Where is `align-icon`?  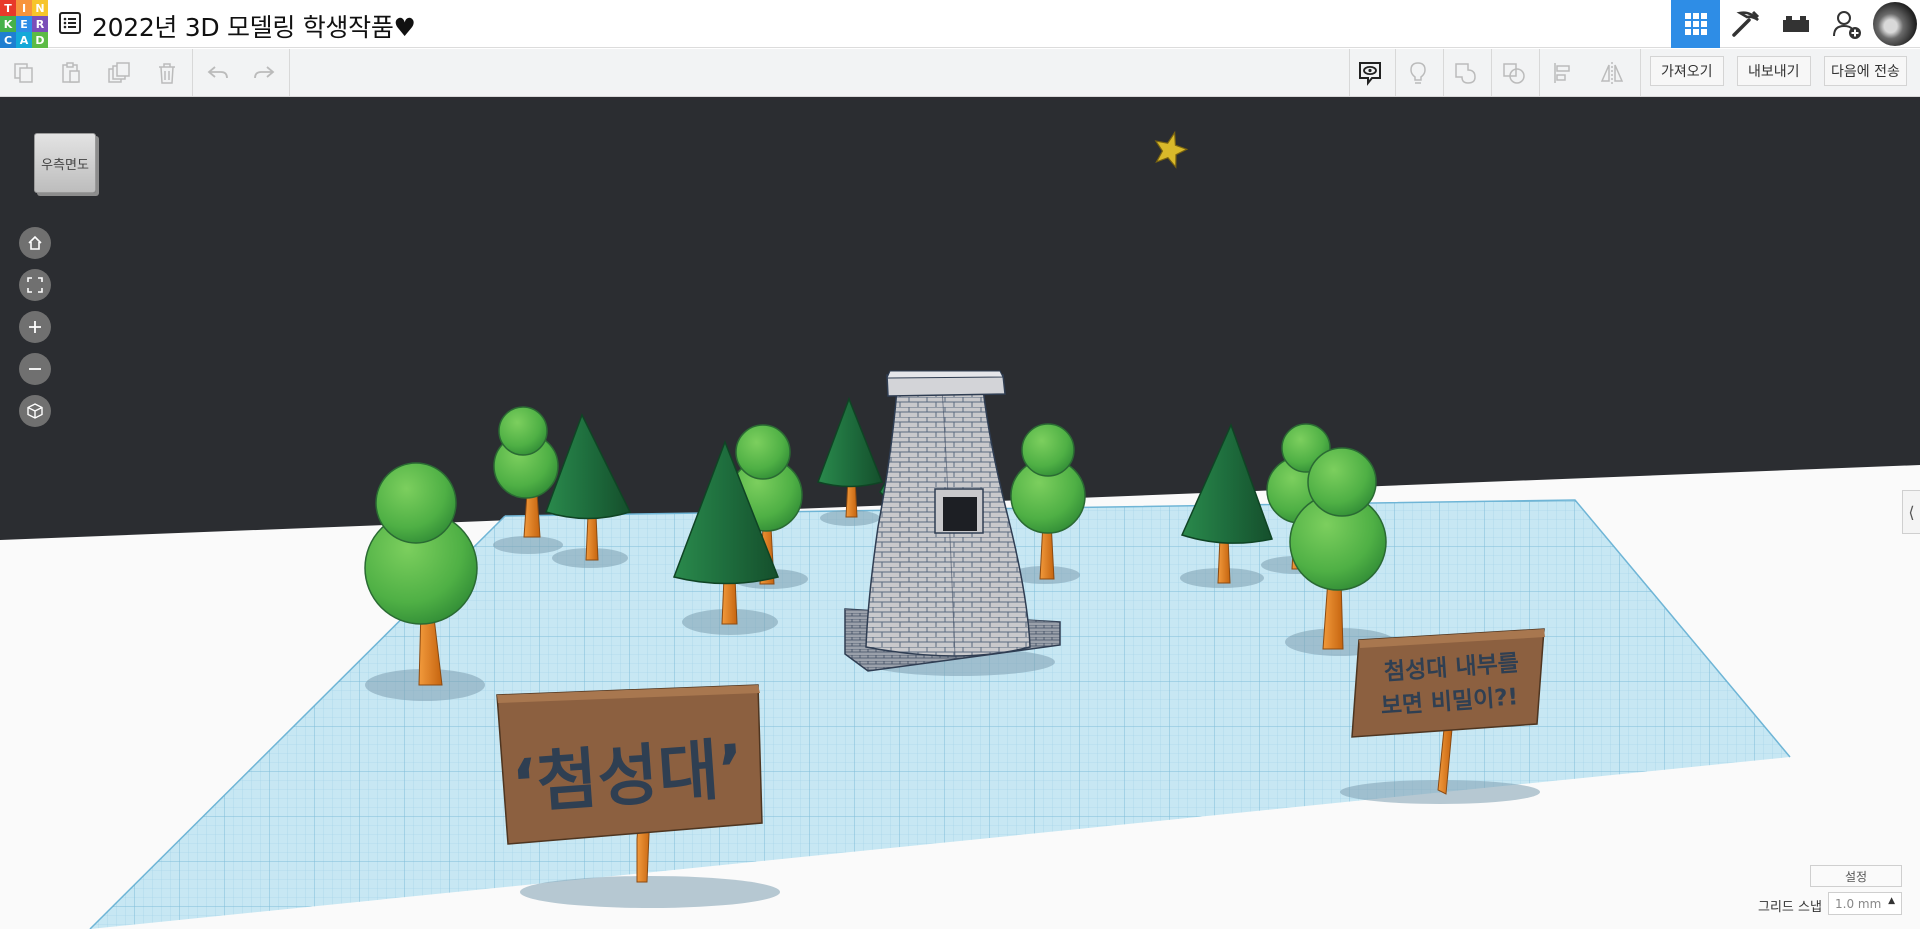 align-icon is located at coordinates (1562, 73).